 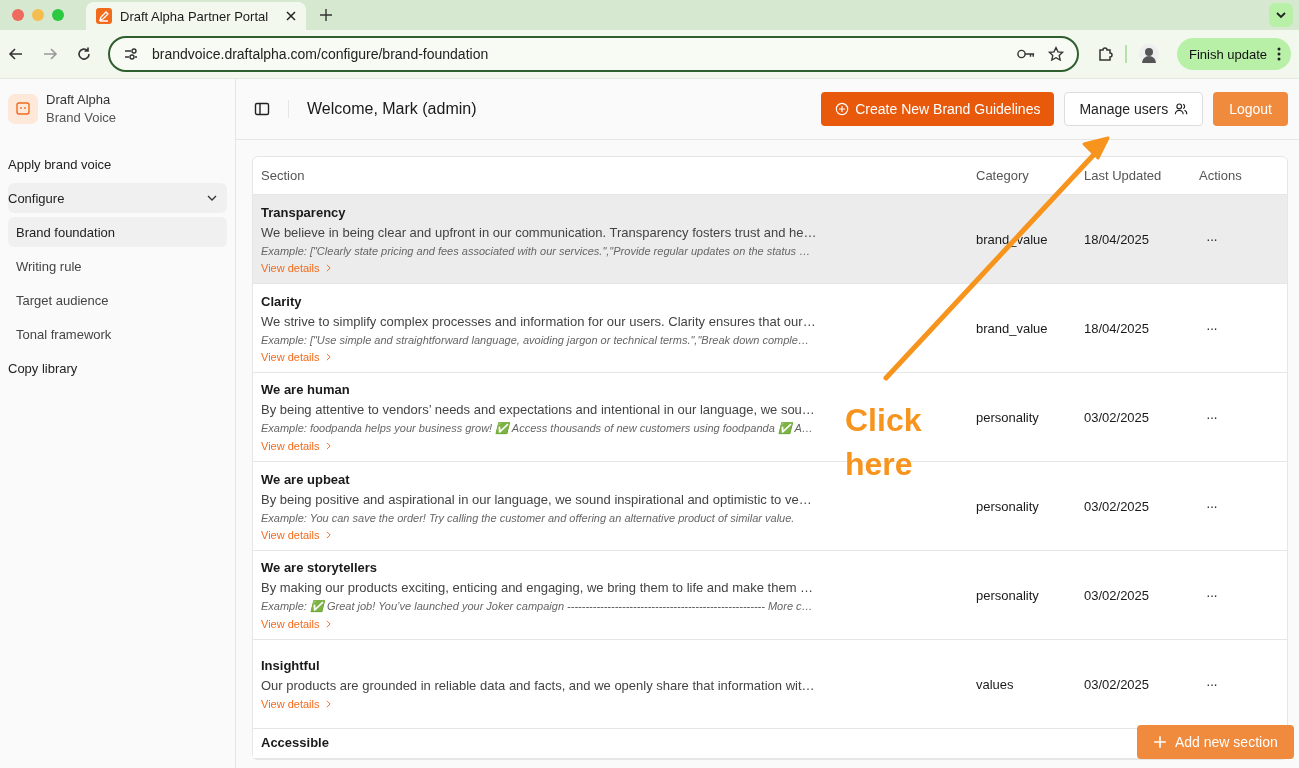 What do you see at coordinates (1181, 109) in the screenshot?
I see `users-icon` at bounding box center [1181, 109].